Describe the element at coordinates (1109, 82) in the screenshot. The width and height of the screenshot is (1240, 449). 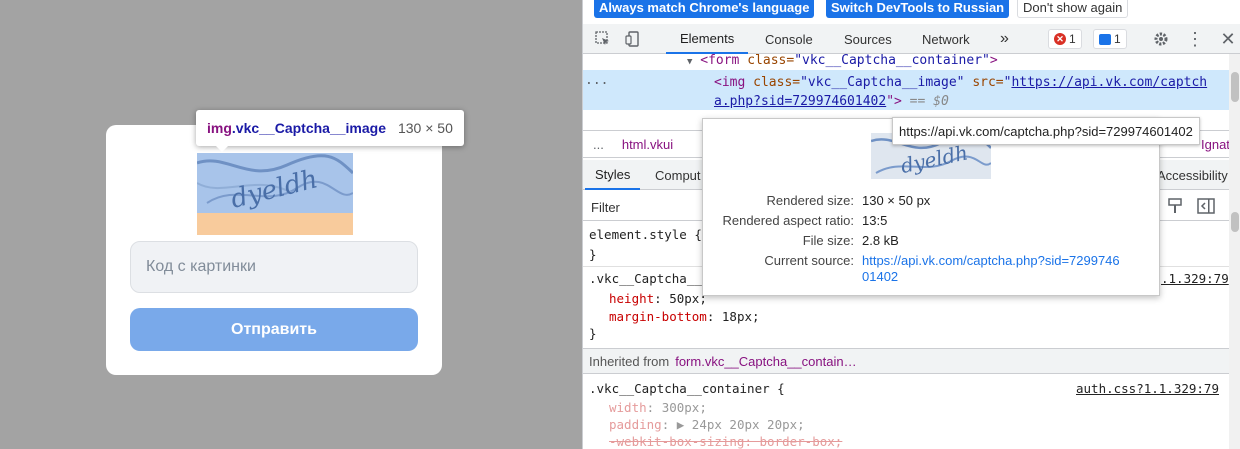
I see `img-src-link: https://api.vk.com/captch` at that location.